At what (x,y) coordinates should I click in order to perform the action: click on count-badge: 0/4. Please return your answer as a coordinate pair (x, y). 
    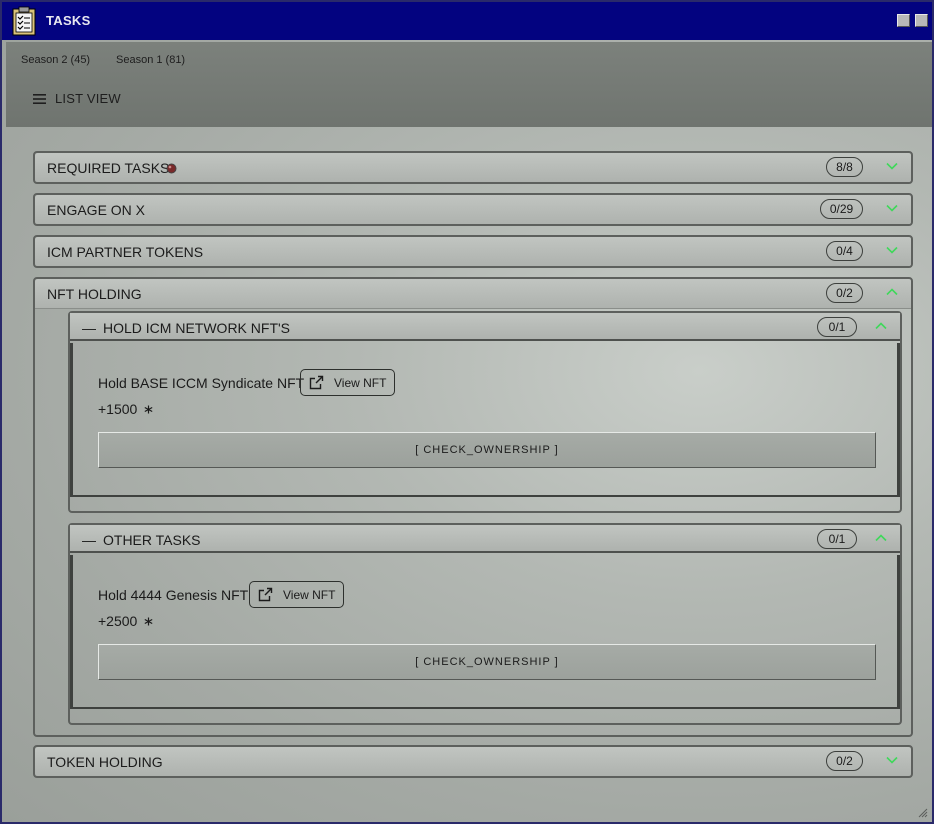
    Looking at the image, I should click on (844, 251).